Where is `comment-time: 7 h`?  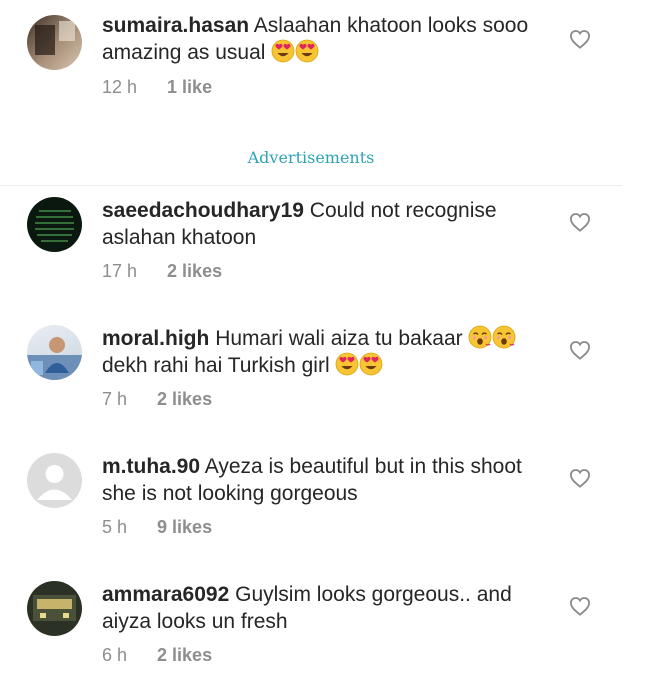 comment-time: 7 h is located at coordinates (115, 399).